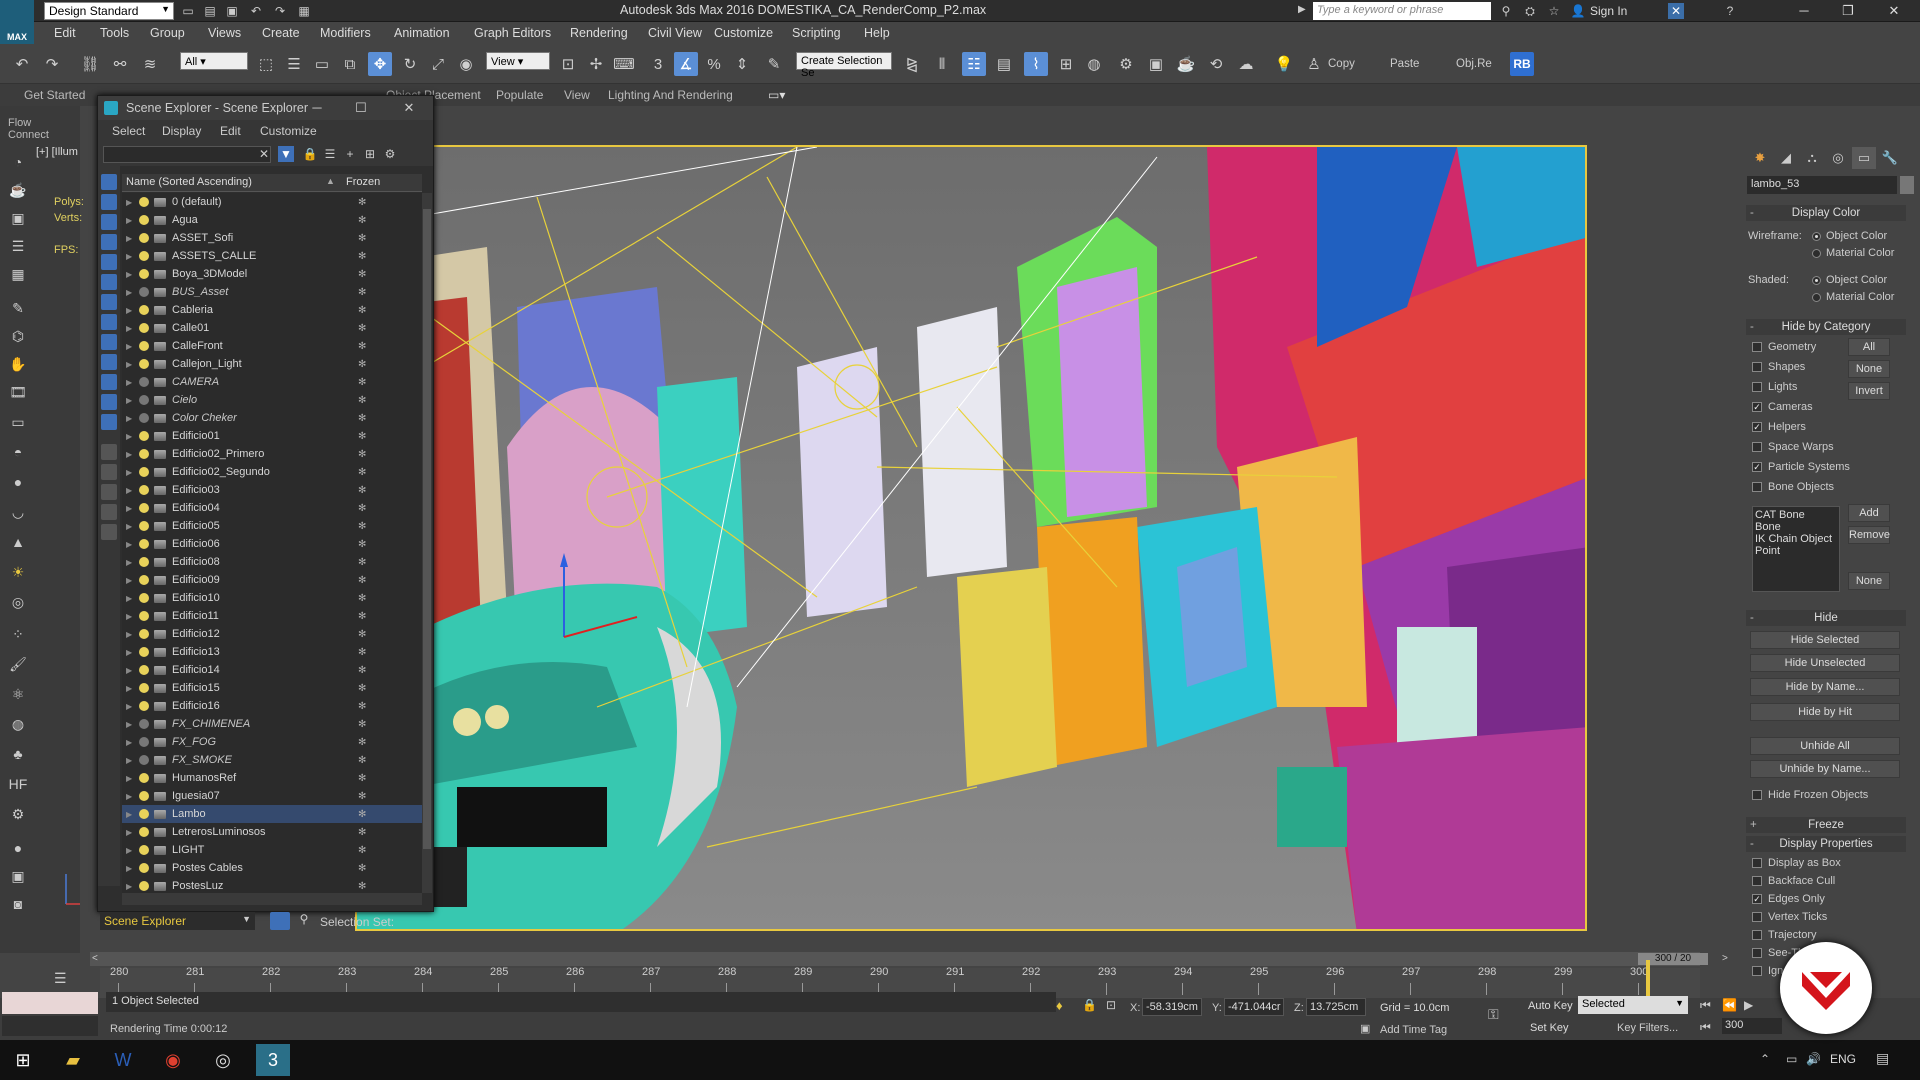 The height and width of the screenshot is (1080, 1920). What do you see at coordinates (1186, 64) in the screenshot?
I see `render-production-icon: ☕` at bounding box center [1186, 64].